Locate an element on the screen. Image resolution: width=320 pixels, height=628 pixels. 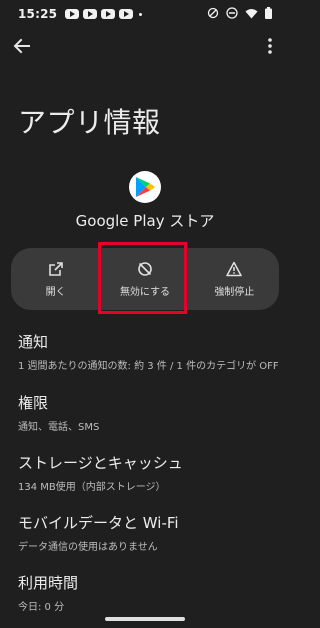
app-name: Google Play ストア is located at coordinates (145, 221).